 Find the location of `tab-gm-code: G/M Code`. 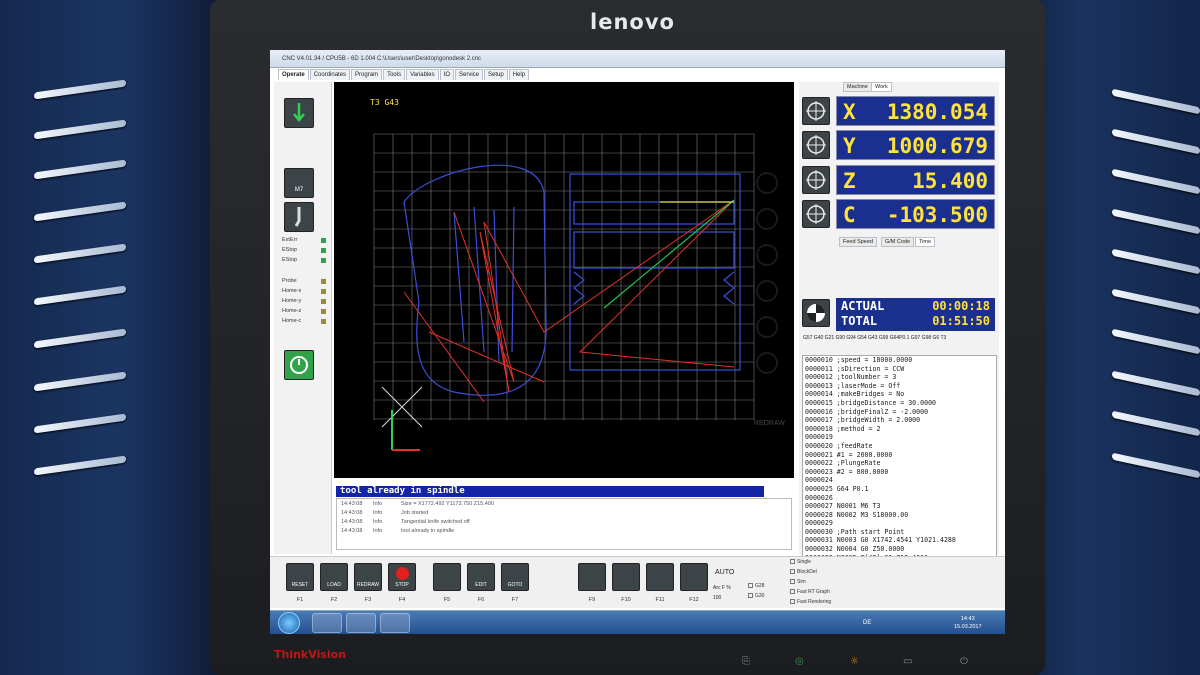

tab-gm-code: G/M Code is located at coordinates (898, 242).